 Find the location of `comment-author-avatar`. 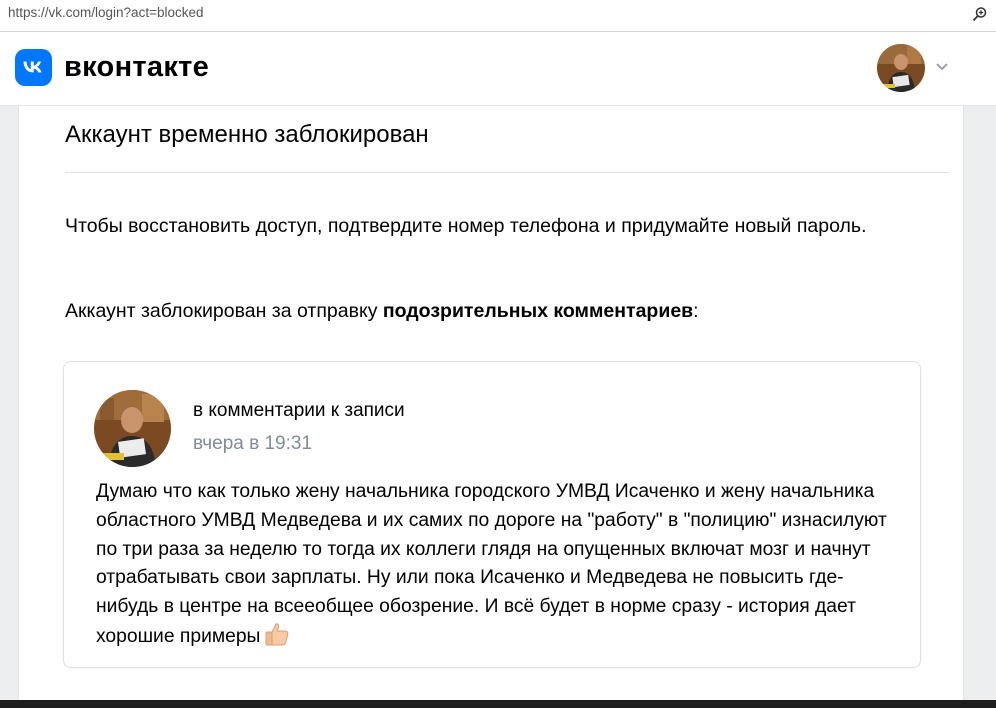

comment-author-avatar is located at coordinates (132, 428).